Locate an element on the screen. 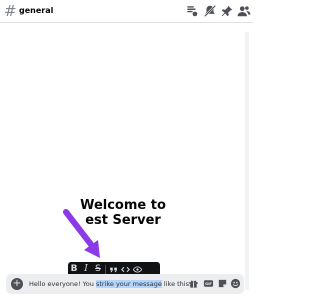 This screenshot has width=320, height=300. code-icon is located at coordinates (125, 269).